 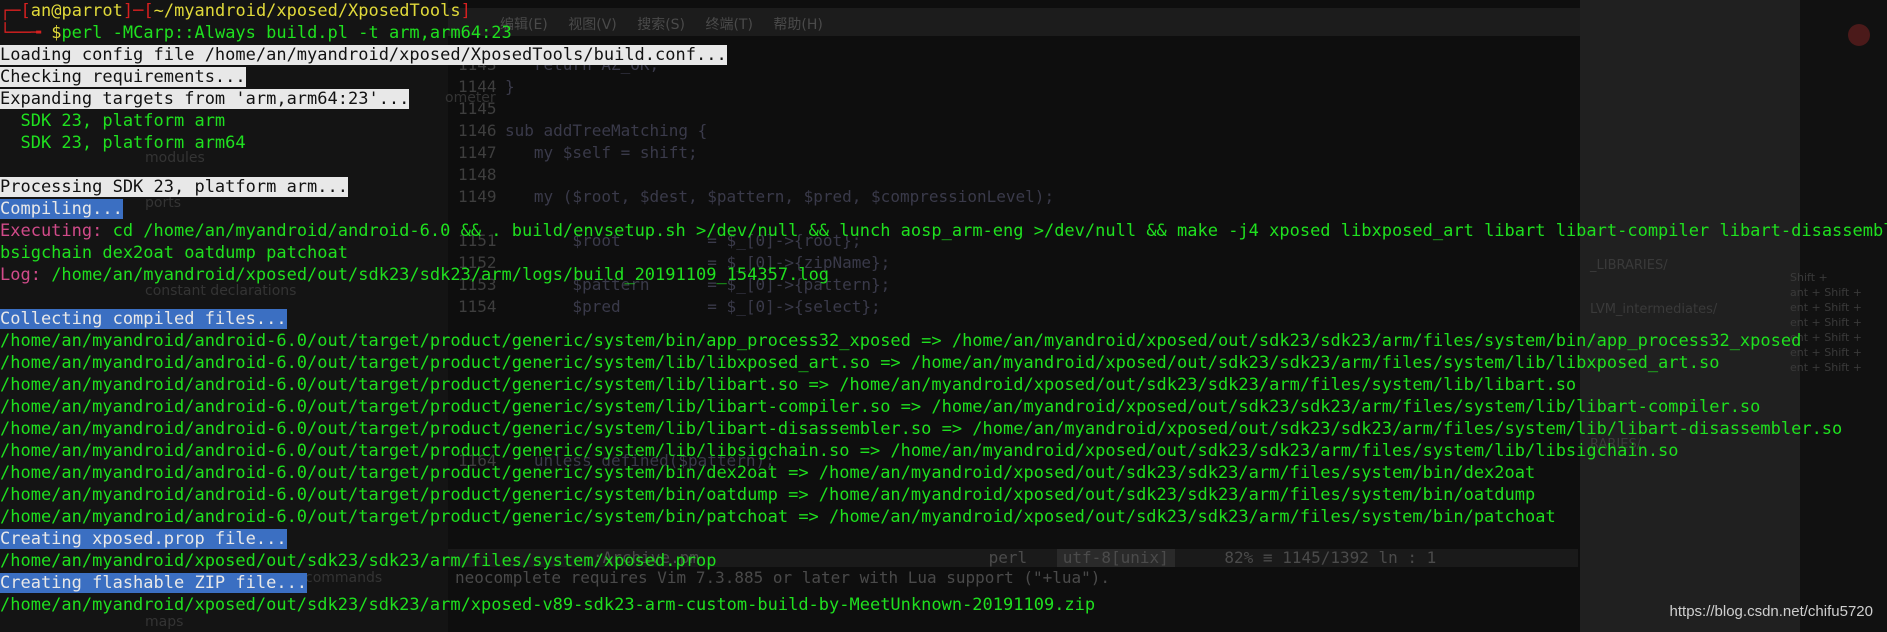 I want to click on prompt-corner: └──╼, so click(x=26, y=33).